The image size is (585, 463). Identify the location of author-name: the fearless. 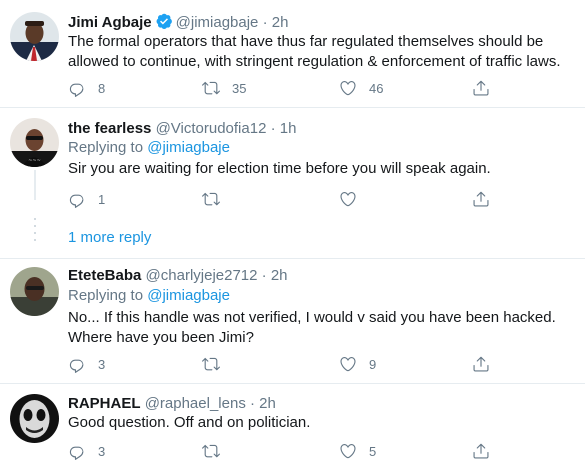
(109, 128).